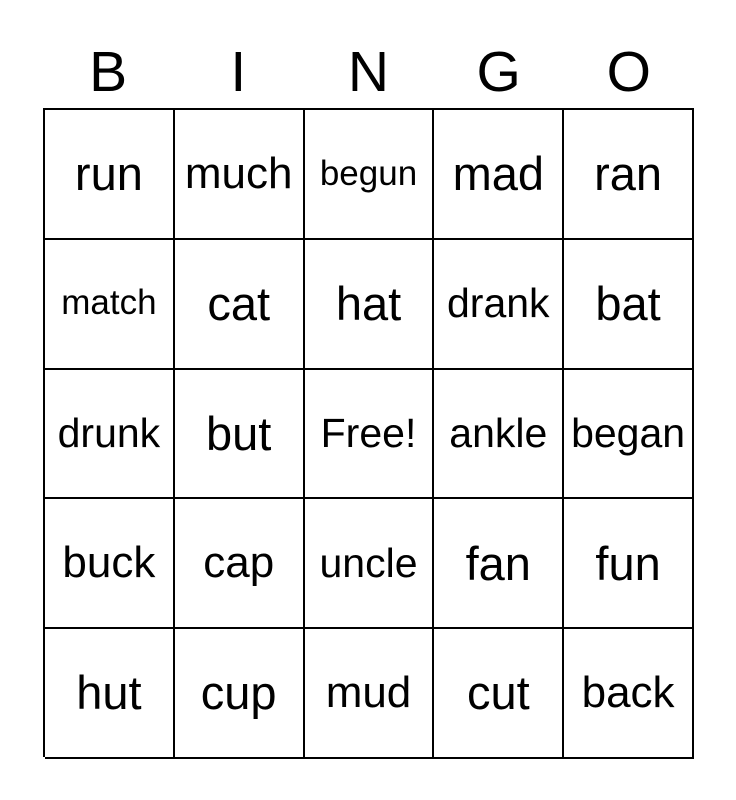 The height and width of the screenshot is (800, 736). I want to click on bingo-cell-b5: hut, so click(110, 694).